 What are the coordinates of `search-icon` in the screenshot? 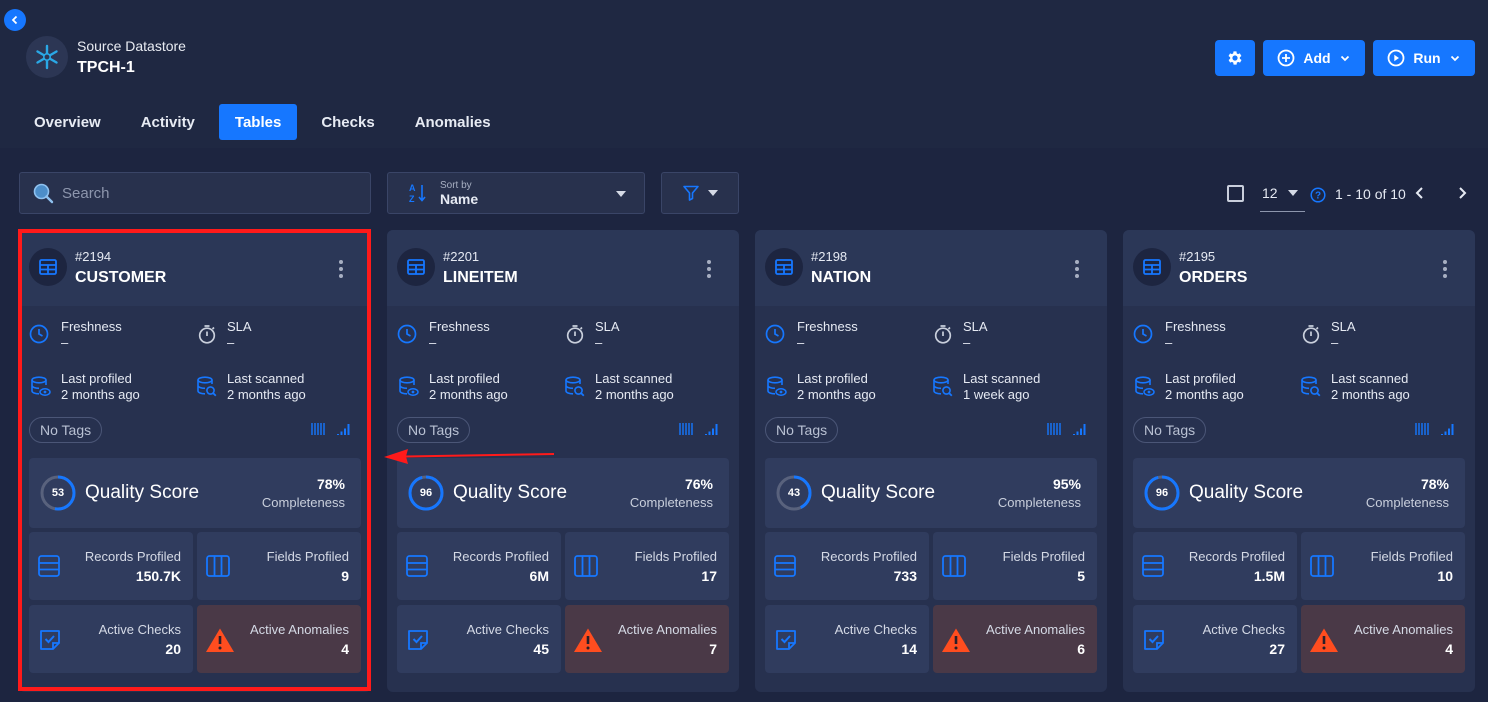 It's located at (43, 193).